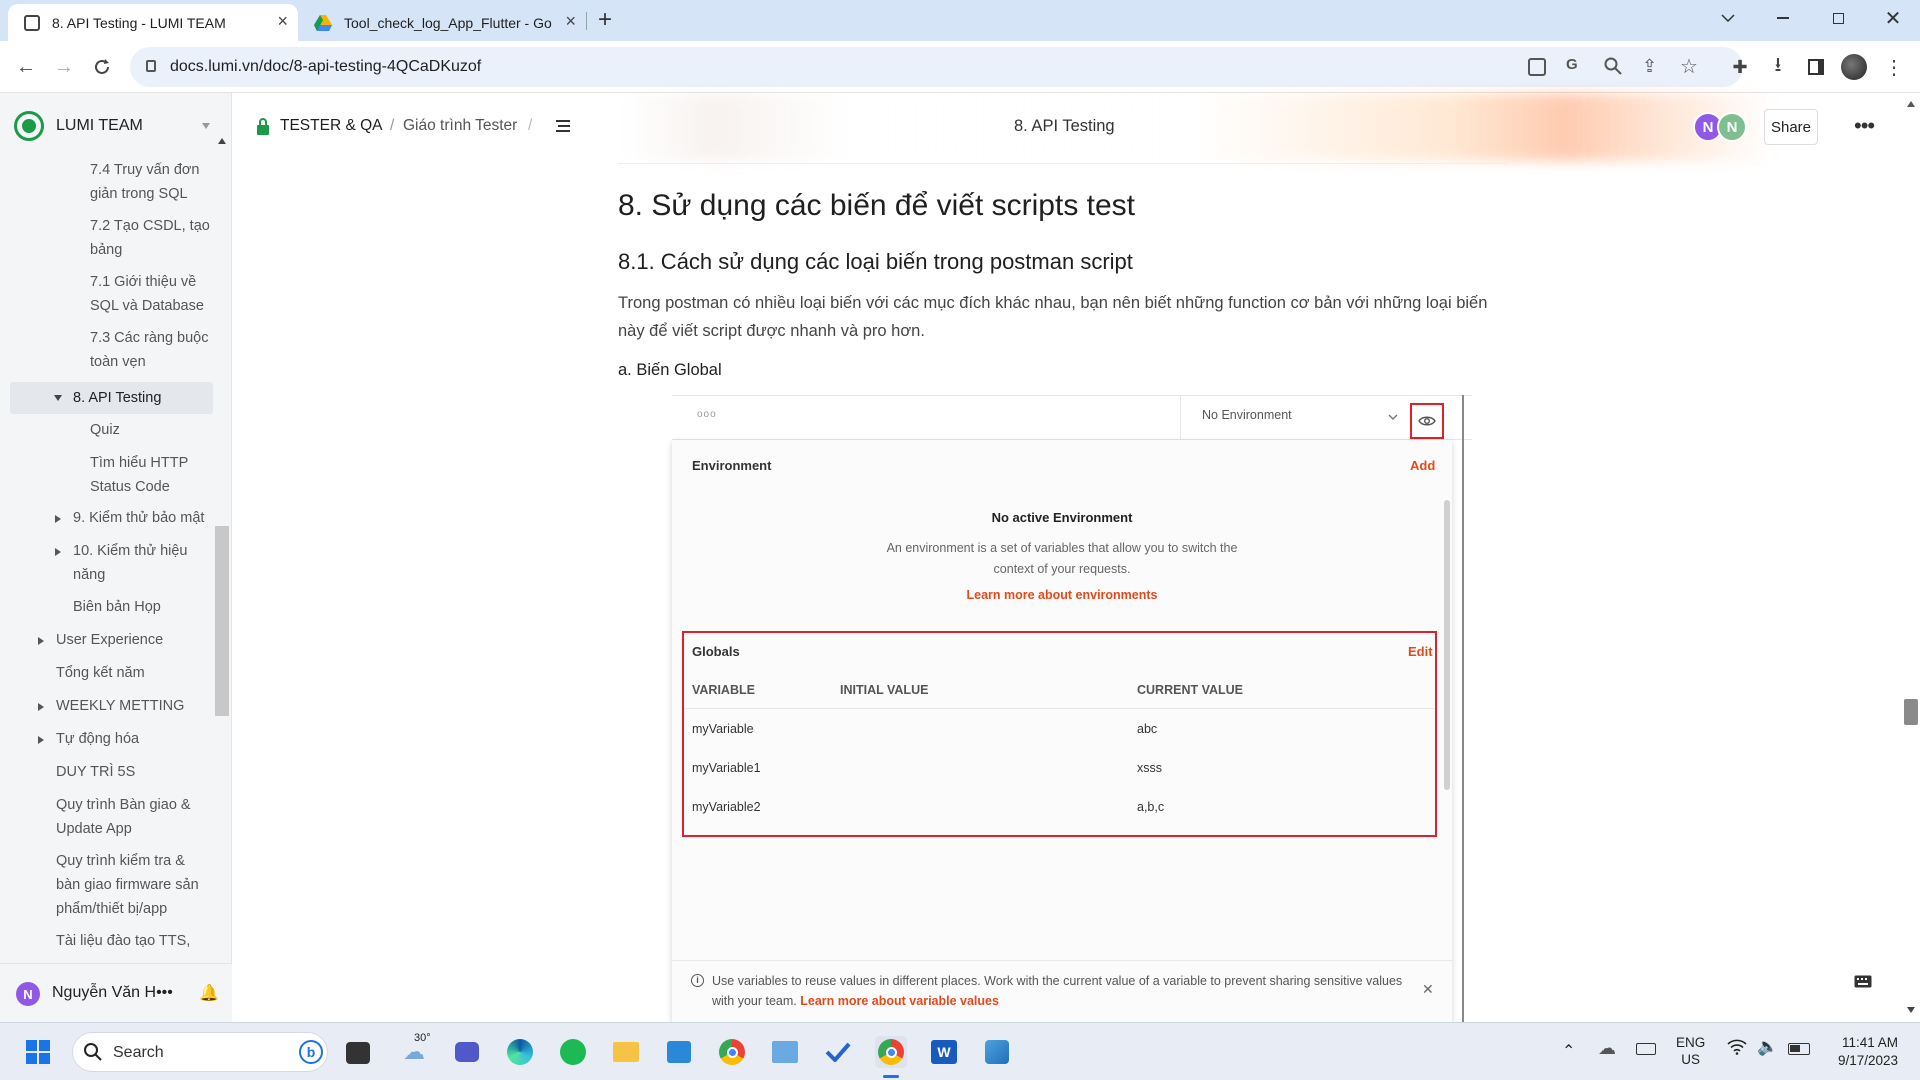 This screenshot has height=1080, width=1920. What do you see at coordinates (131, 817) in the screenshot?
I see `sidebar-item: Quy trình Bàn giao & Update App` at bounding box center [131, 817].